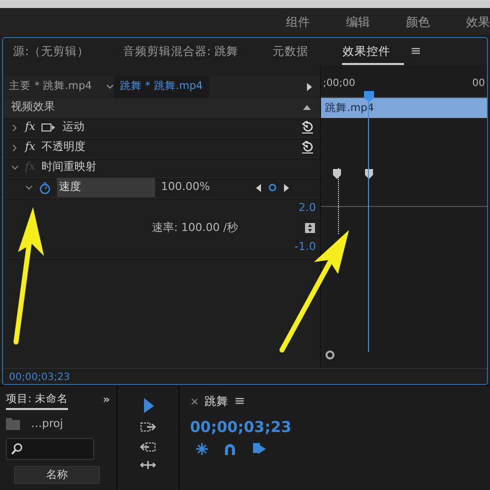 This screenshot has width=490, height=490. I want to click on zoom-handle-icon, so click(330, 355).